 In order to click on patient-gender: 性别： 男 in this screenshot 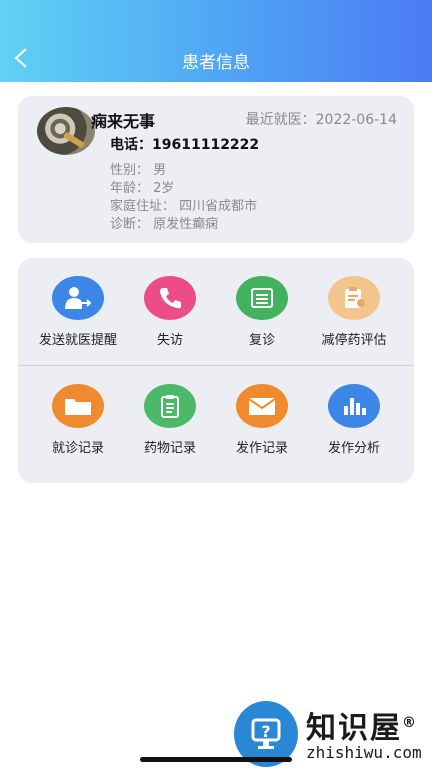, I will do `click(138, 170)`.